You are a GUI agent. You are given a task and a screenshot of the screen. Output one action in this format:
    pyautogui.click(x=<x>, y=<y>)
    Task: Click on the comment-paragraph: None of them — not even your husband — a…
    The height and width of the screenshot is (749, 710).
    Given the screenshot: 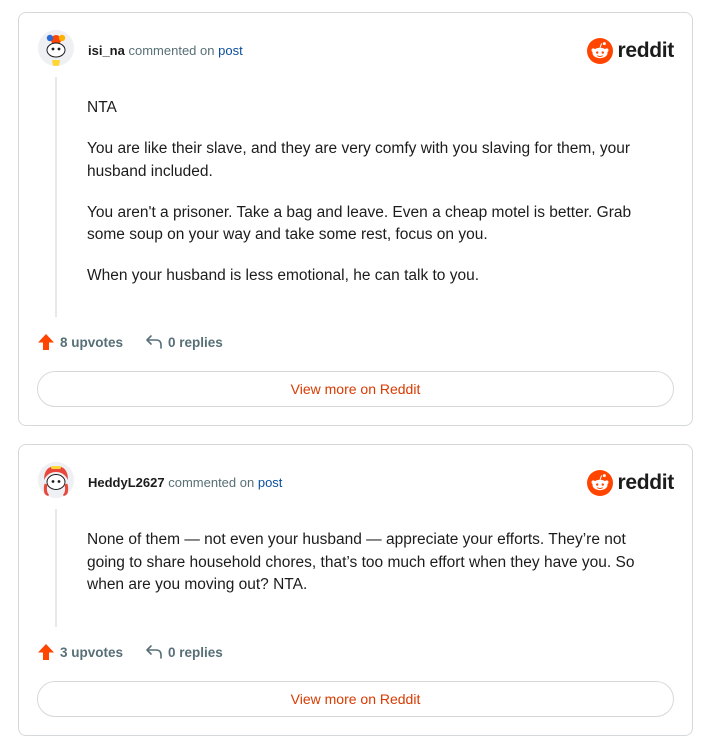 What is the action you would take?
    pyautogui.click(x=361, y=562)
    